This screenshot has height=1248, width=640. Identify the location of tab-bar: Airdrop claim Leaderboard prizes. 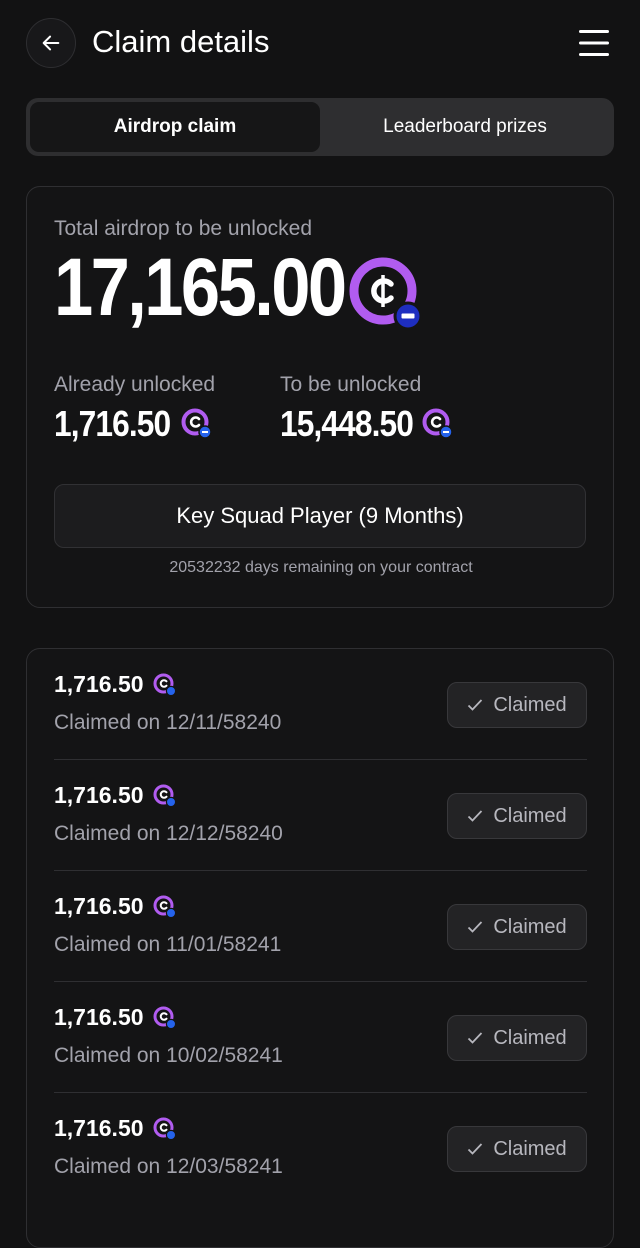
(320, 127).